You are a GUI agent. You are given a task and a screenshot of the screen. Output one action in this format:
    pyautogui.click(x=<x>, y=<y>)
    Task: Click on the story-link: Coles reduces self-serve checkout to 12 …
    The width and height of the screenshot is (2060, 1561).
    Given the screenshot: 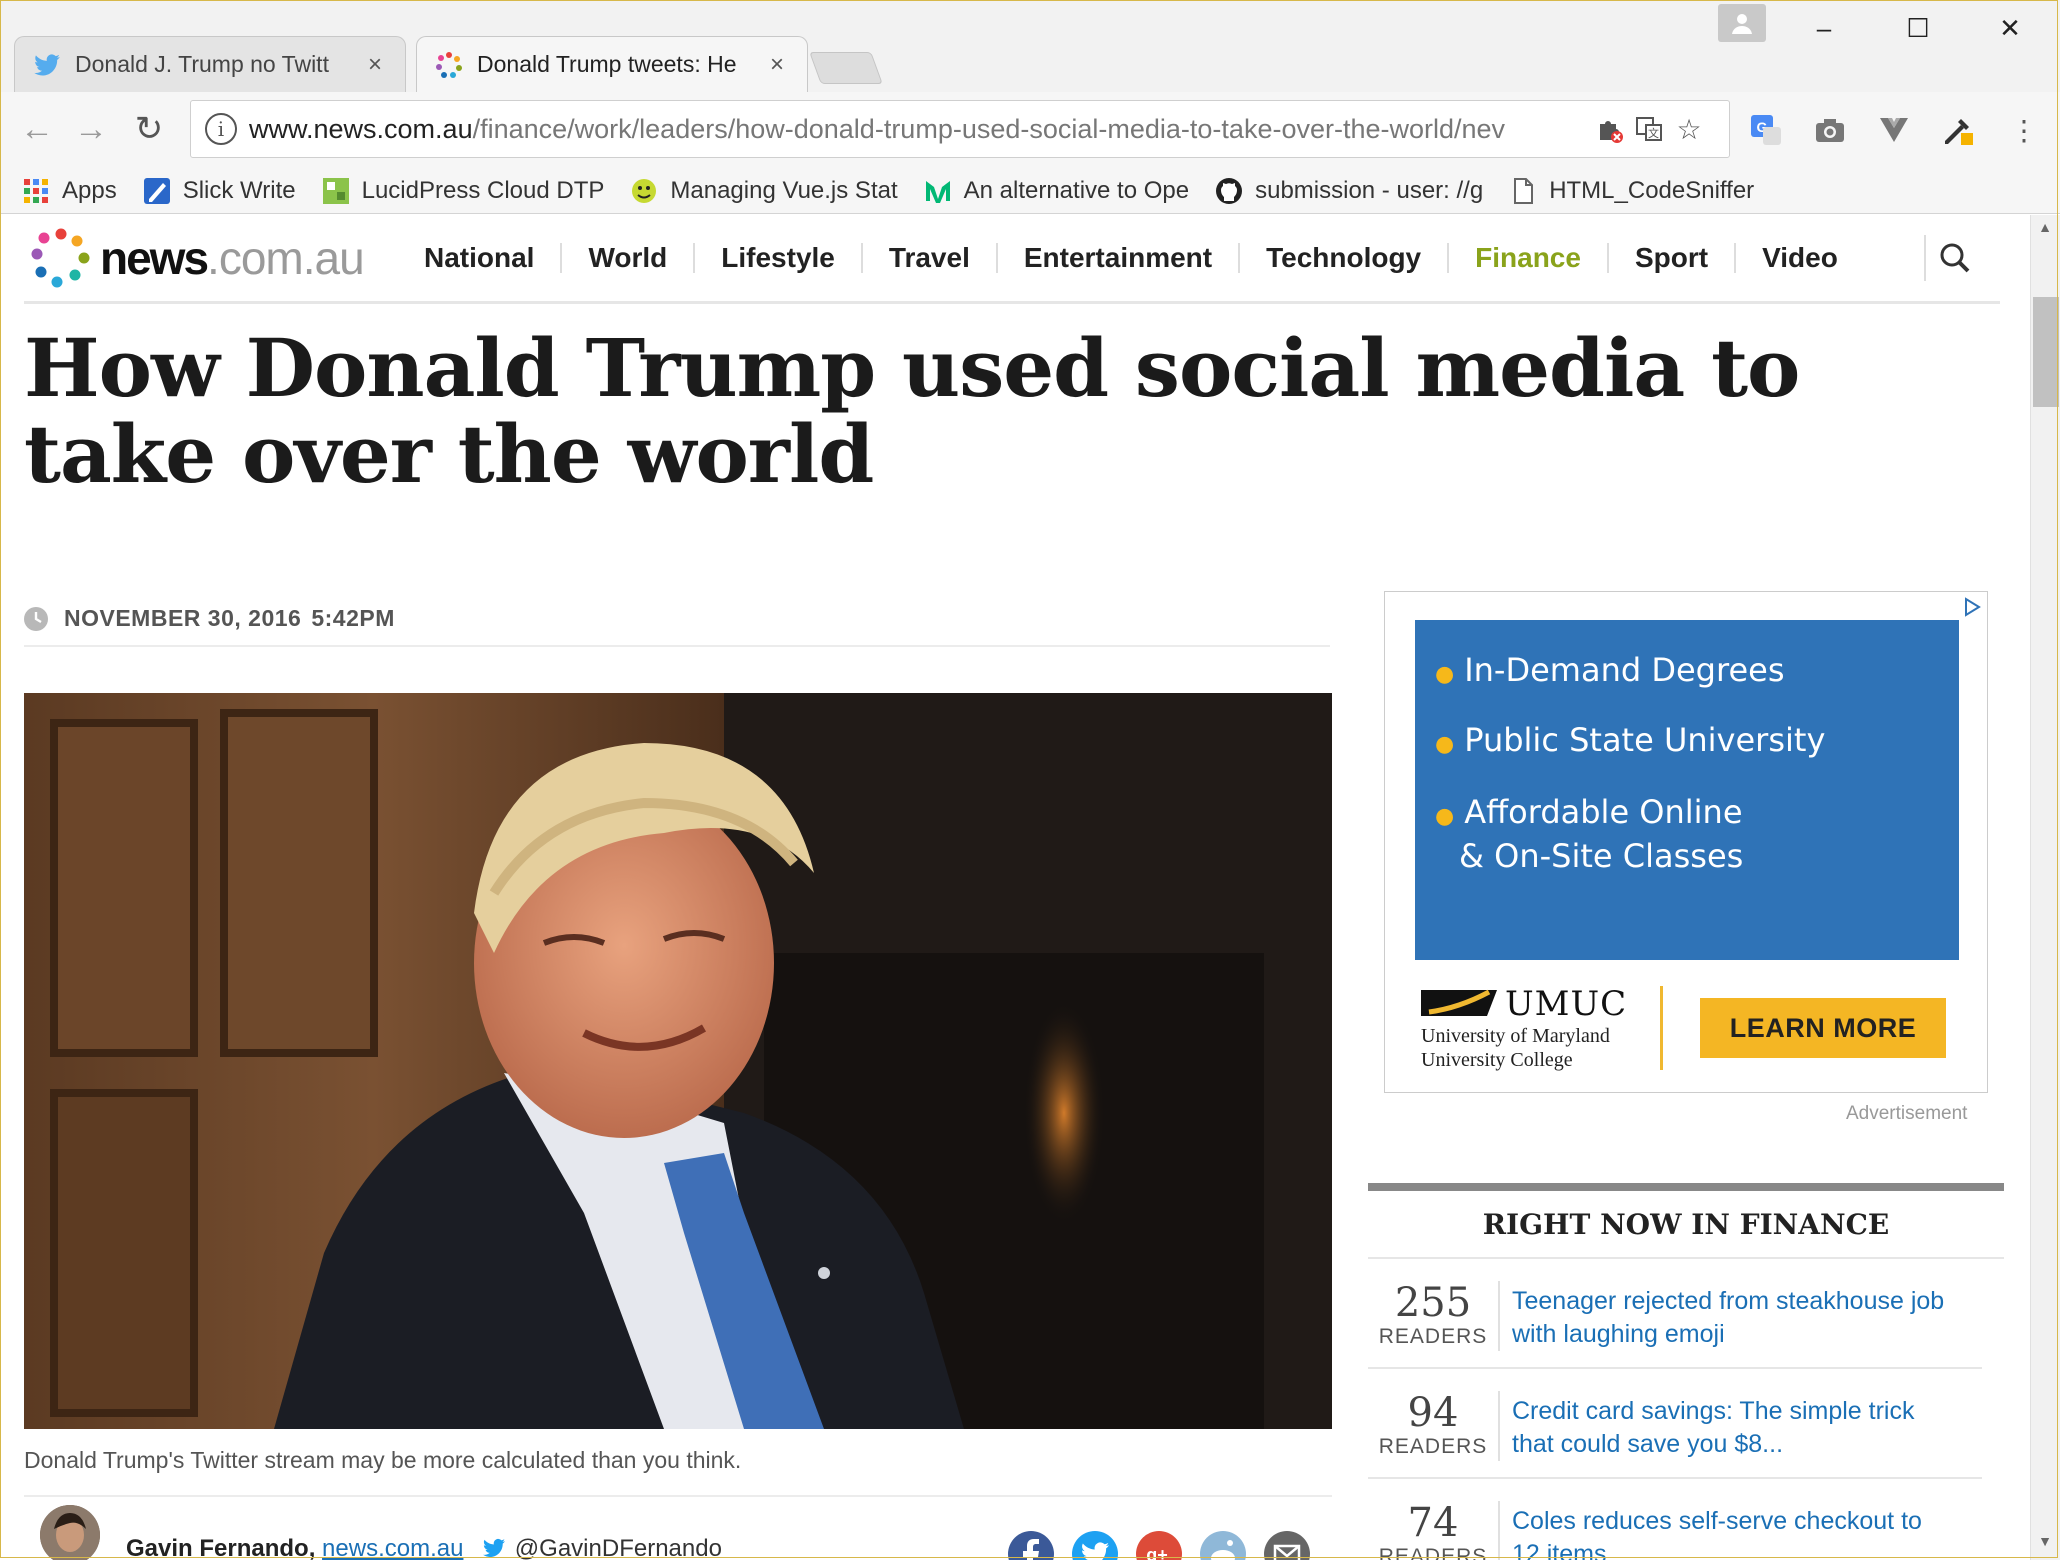 What is the action you would take?
    pyautogui.click(x=1732, y=1532)
    